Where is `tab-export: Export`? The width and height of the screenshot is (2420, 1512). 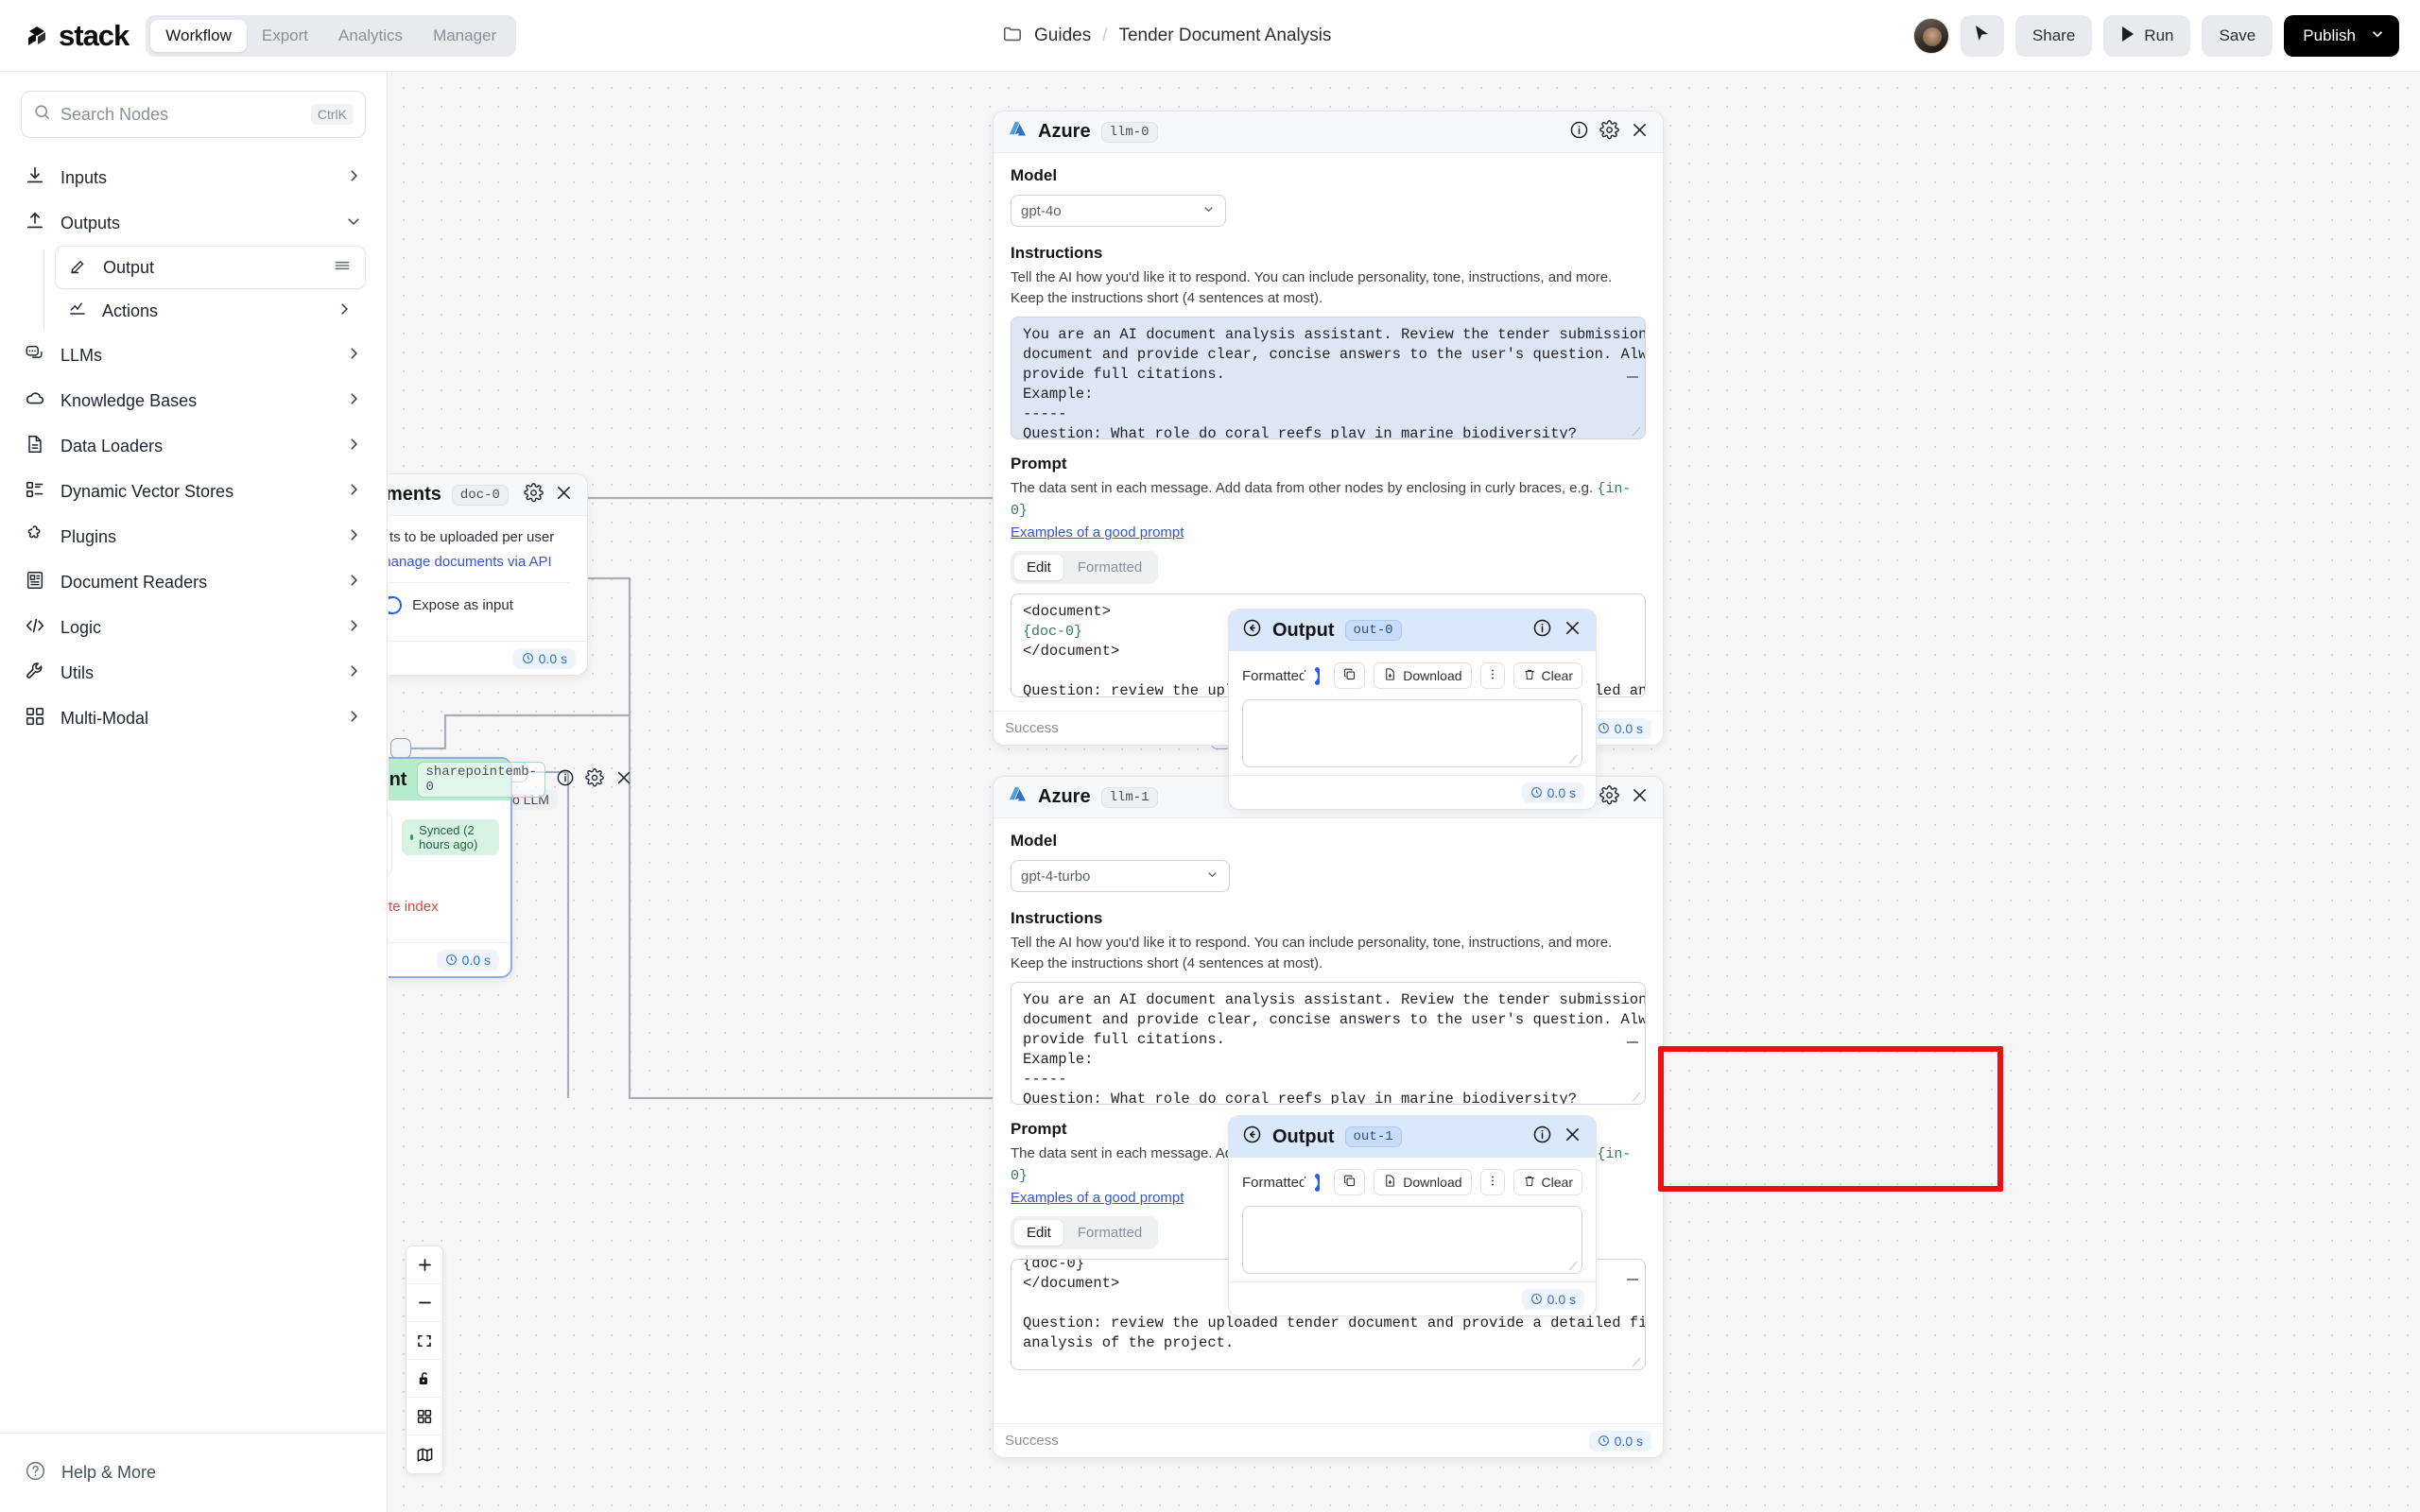
tab-export: Export is located at coordinates (285, 36).